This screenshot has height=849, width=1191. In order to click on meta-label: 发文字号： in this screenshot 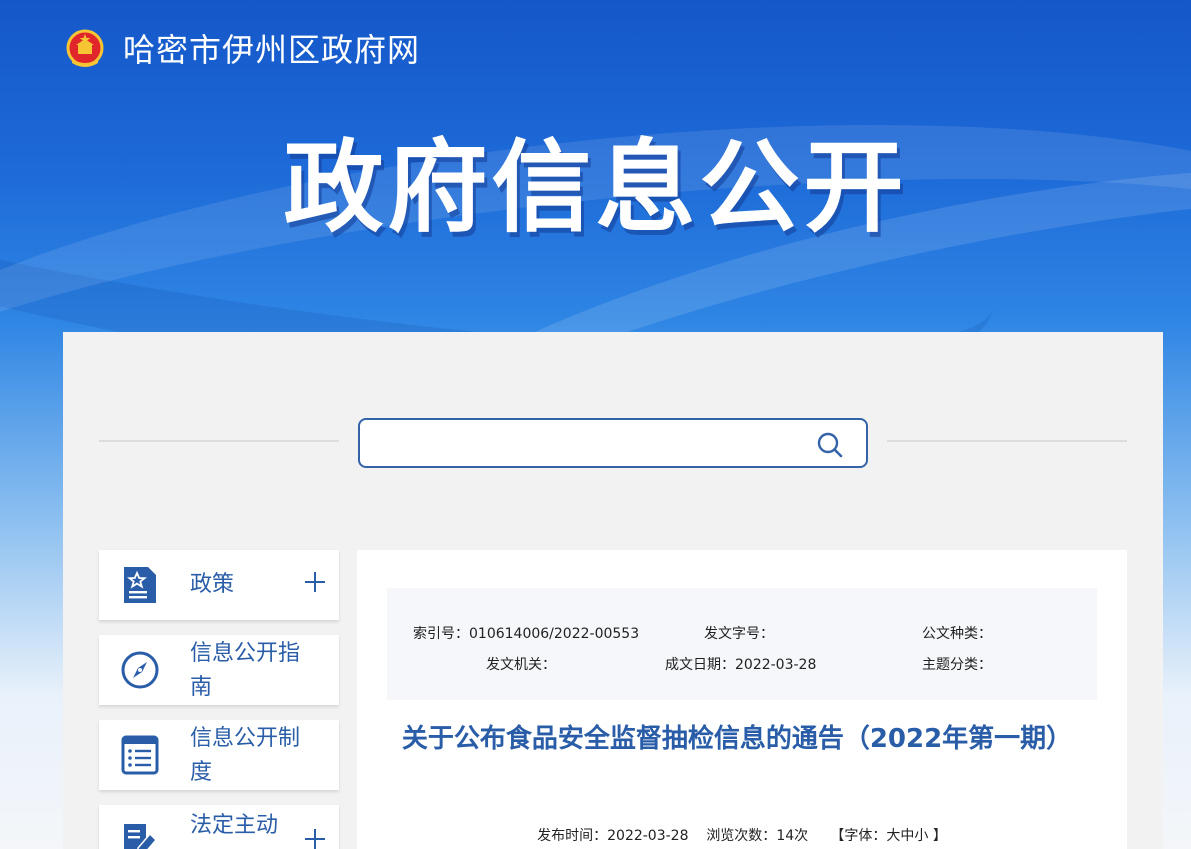, I will do `click(739, 634)`.